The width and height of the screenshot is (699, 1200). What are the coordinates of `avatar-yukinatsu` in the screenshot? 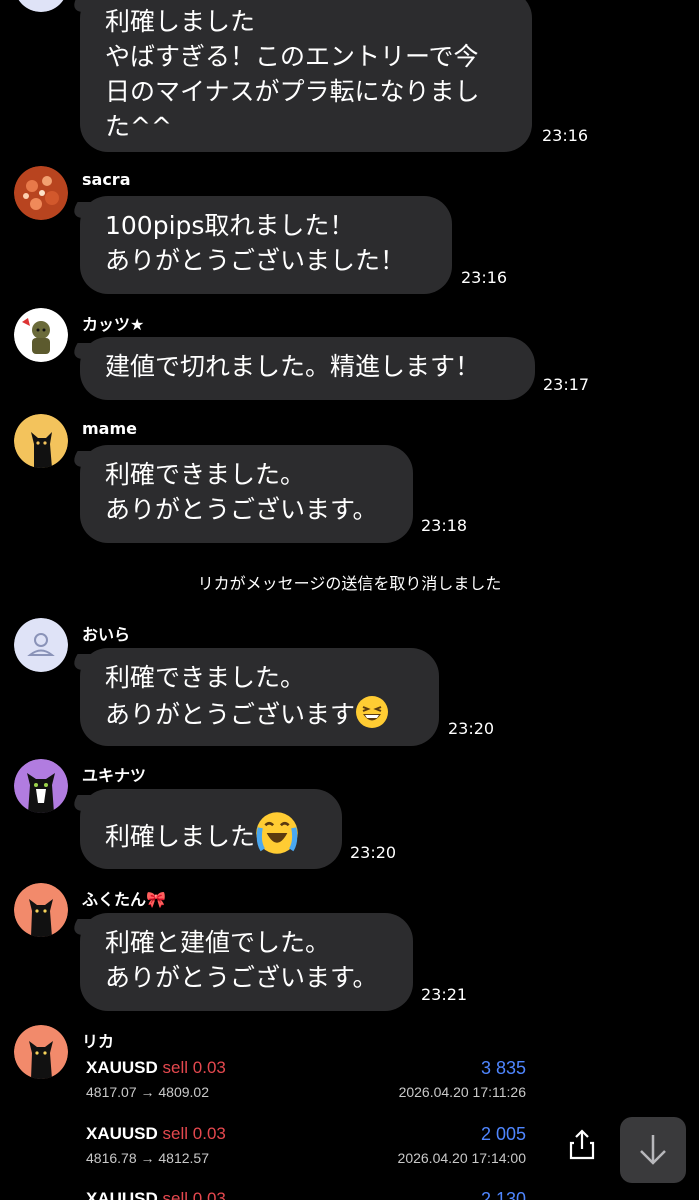 It's located at (41, 786).